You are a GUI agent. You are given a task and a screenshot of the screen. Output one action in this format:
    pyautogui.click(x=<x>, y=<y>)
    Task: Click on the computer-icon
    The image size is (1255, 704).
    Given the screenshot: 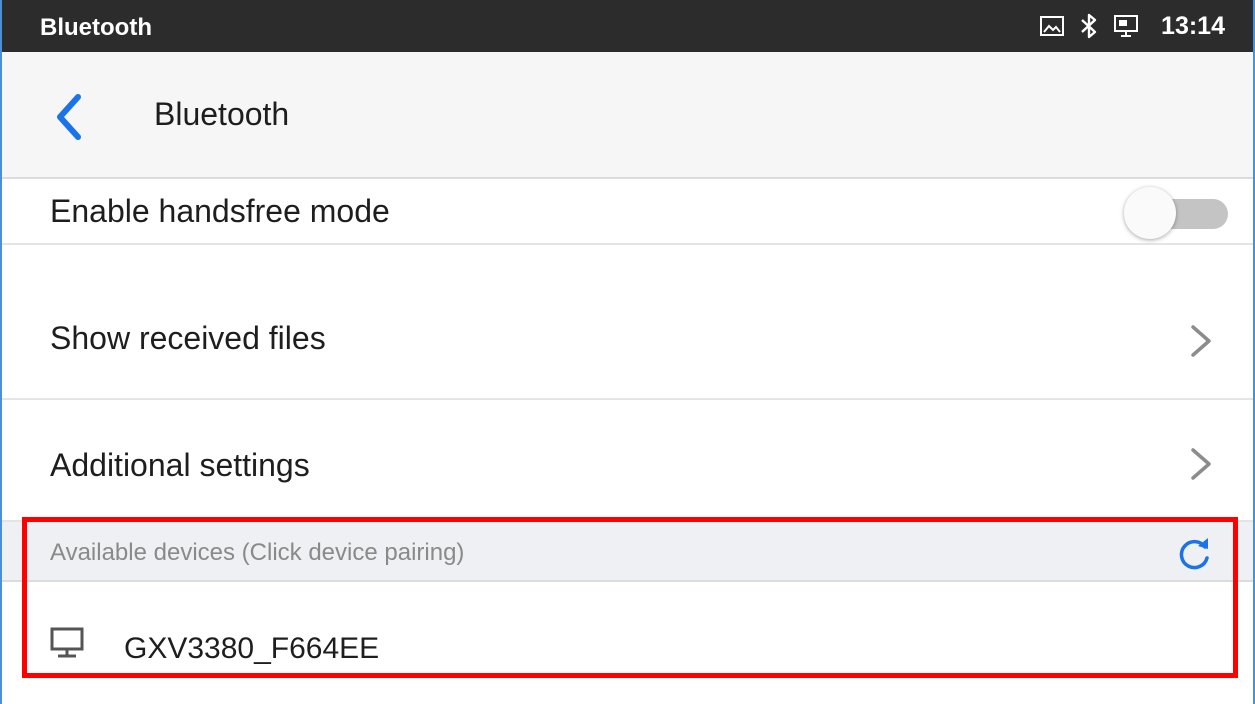 What is the action you would take?
    pyautogui.click(x=67, y=642)
    